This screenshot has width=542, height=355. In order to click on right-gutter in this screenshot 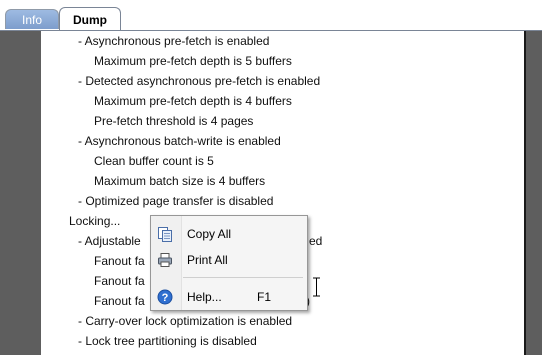, I will do `click(534, 192)`.